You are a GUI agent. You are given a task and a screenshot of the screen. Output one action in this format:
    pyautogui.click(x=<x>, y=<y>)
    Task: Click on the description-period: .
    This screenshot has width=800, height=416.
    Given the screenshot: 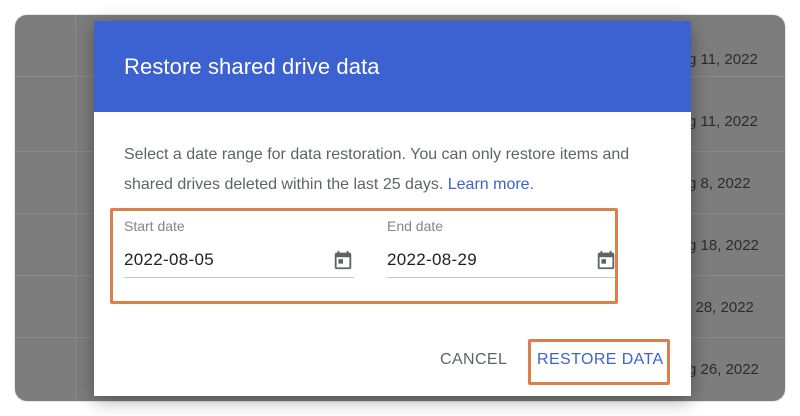 What is the action you would take?
    pyautogui.click(x=532, y=184)
    